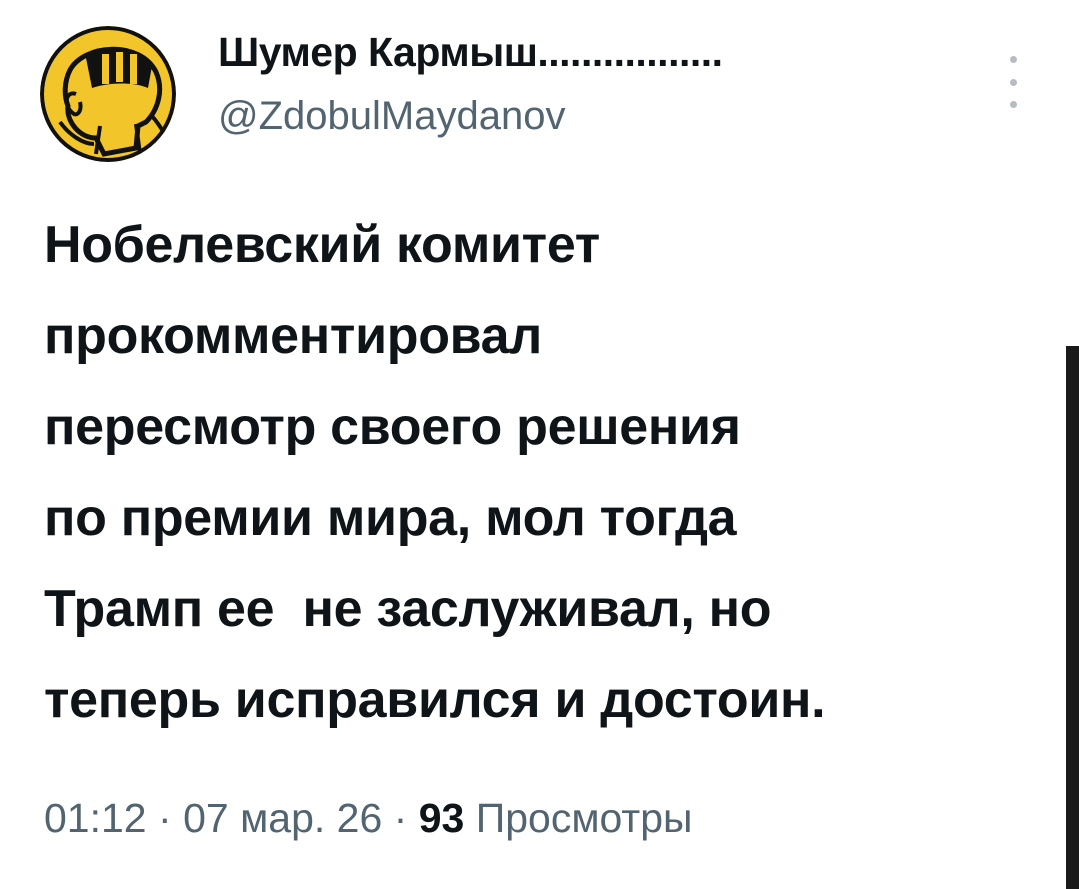 This screenshot has width=1079, height=889. What do you see at coordinates (282, 818) in the screenshot?
I see `tweet-date: 07 мар. 26` at bounding box center [282, 818].